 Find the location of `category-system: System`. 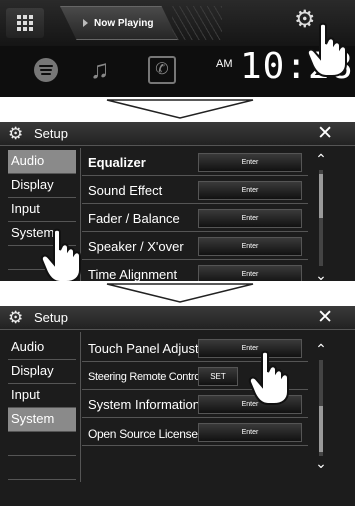

category-system: System is located at coordinates (42, 420).